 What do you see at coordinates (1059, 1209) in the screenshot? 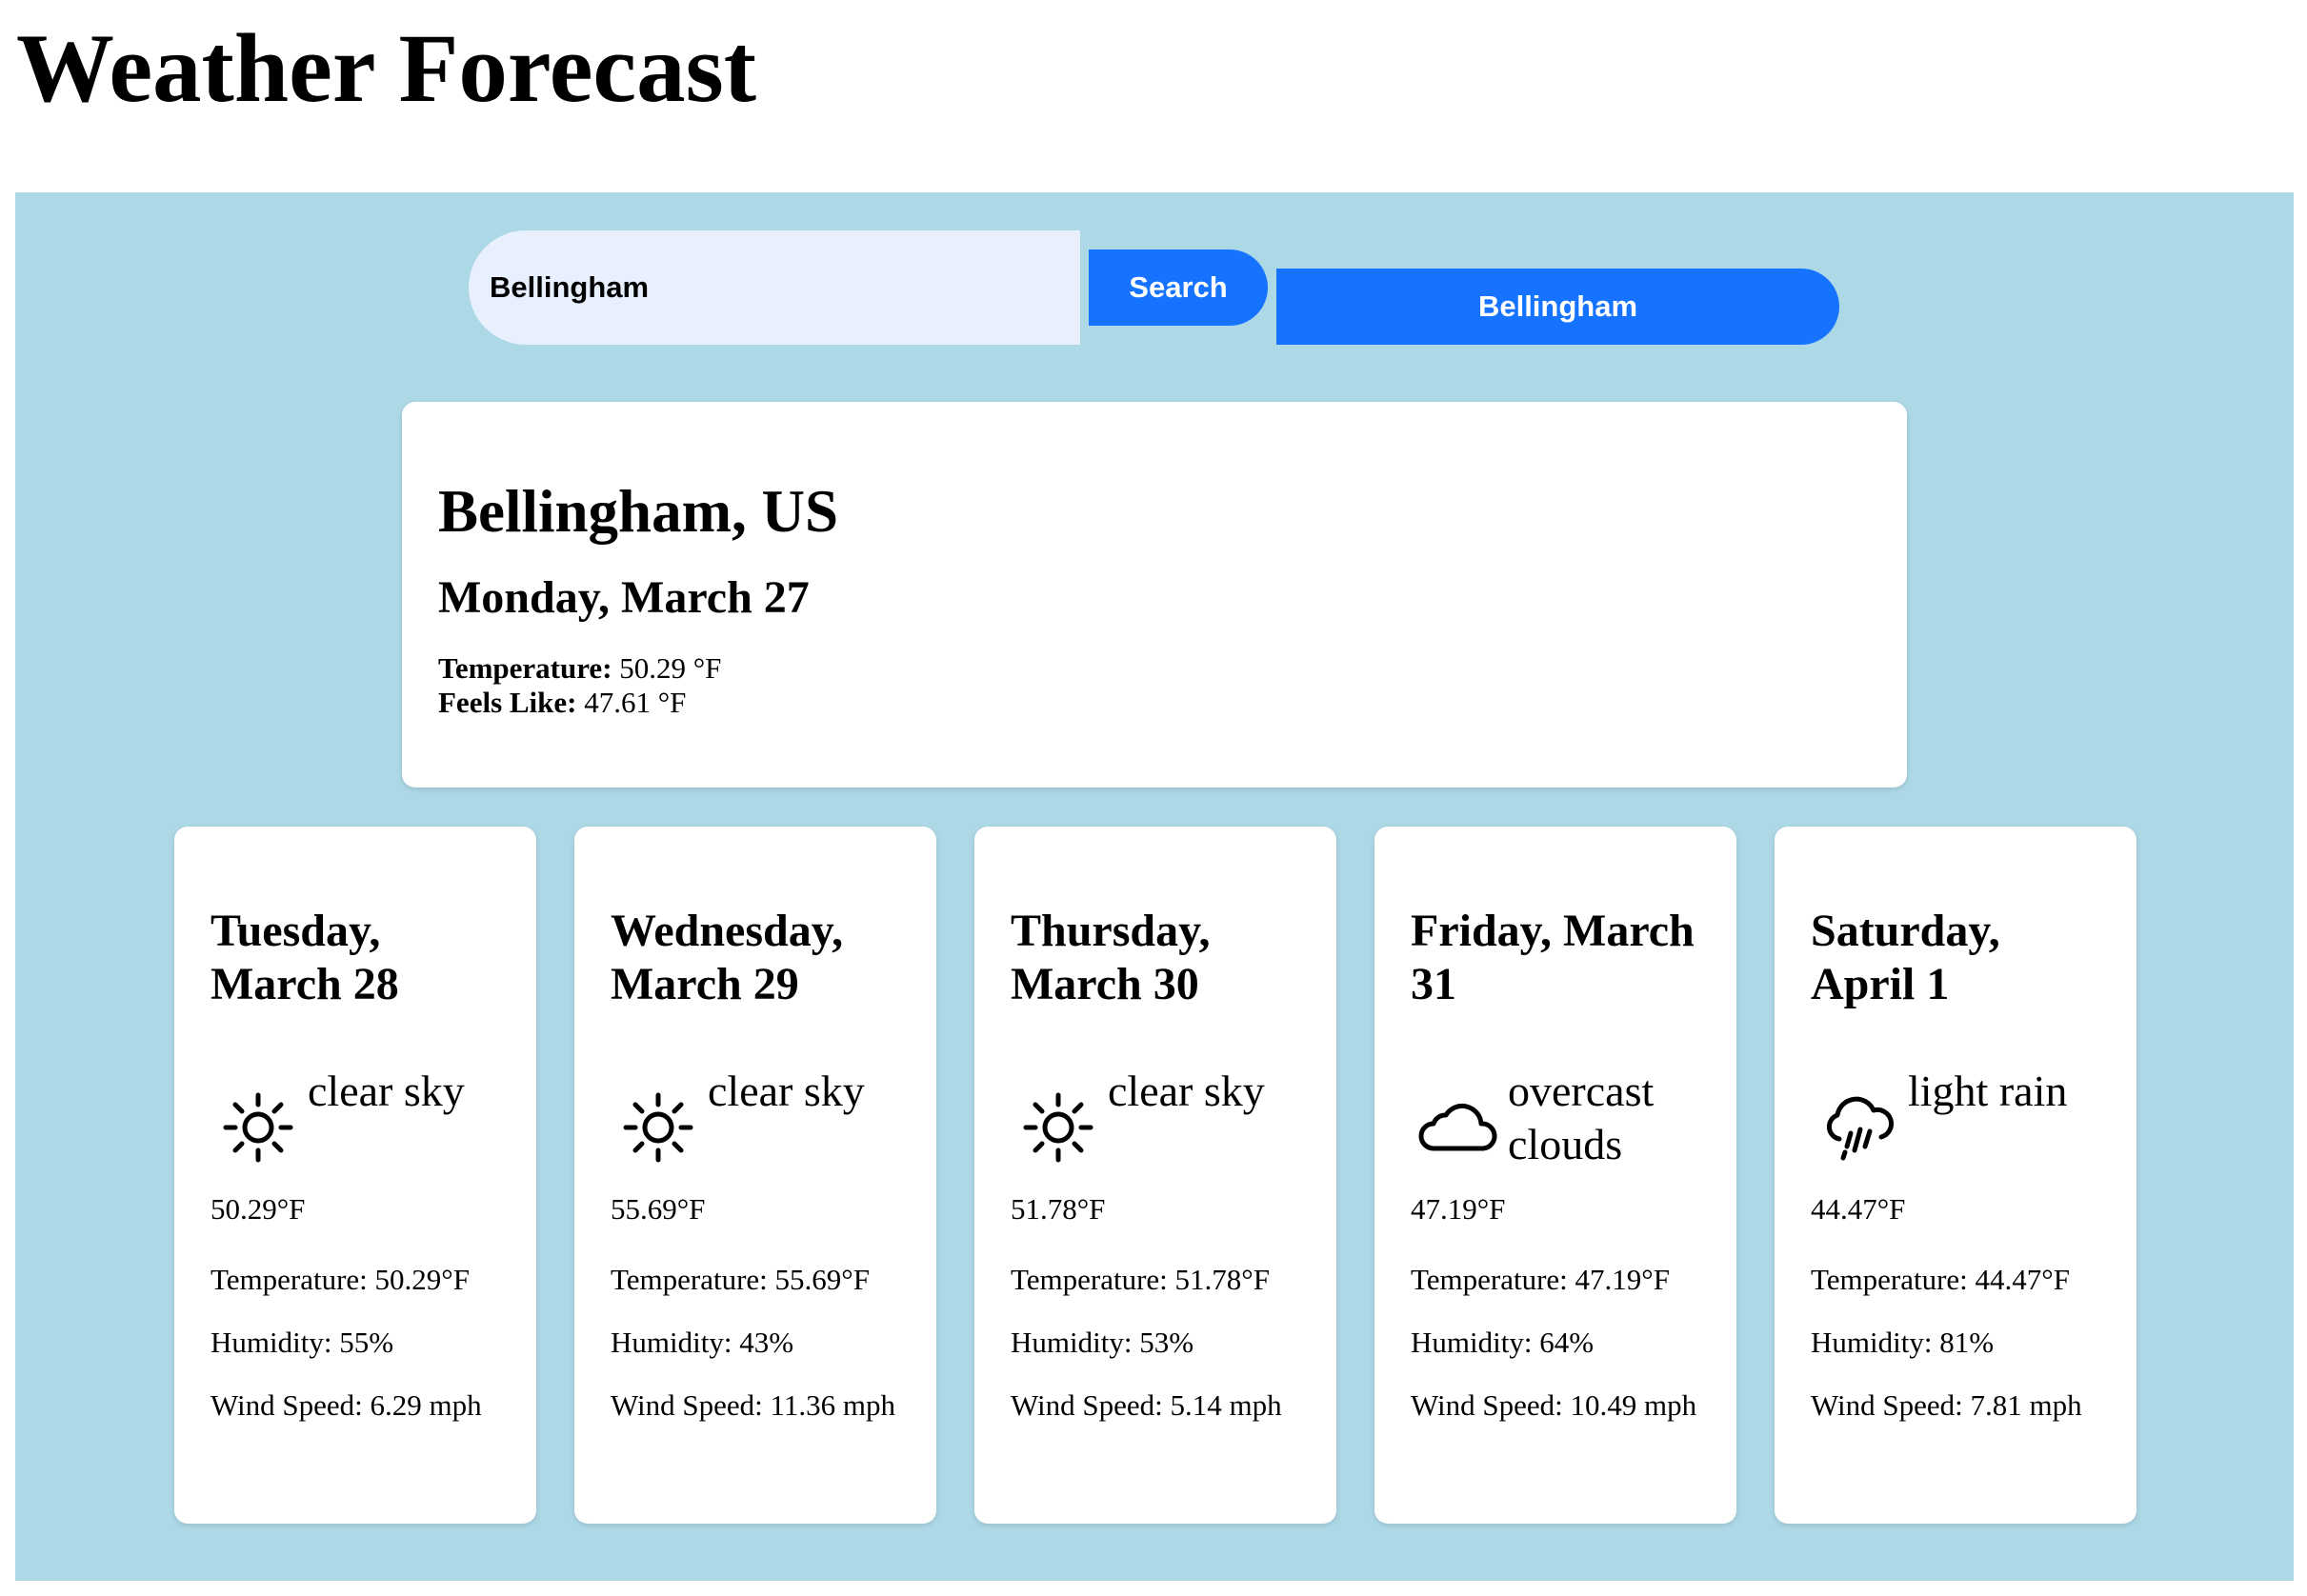
I see `forecast-temp: 51.78°F` at bounding box center [1059, 1209].